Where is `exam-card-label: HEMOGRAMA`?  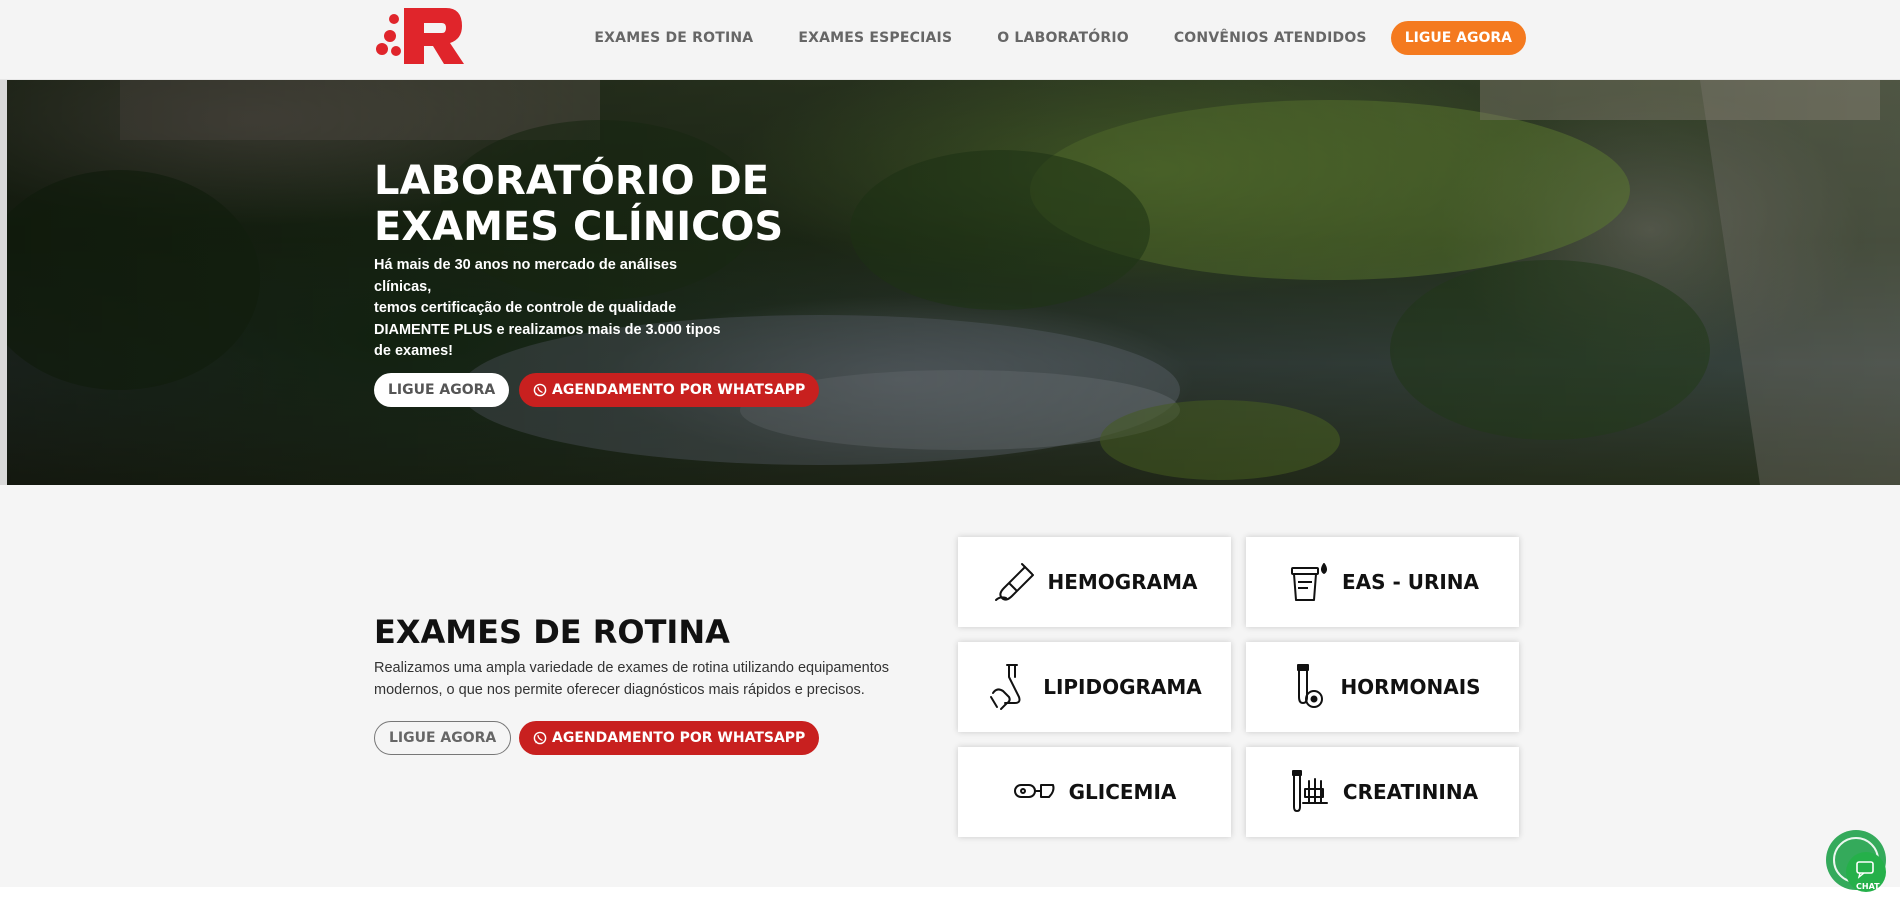 exam-card-label: HEMOGRAMA is located at coordinates (1122, 582).